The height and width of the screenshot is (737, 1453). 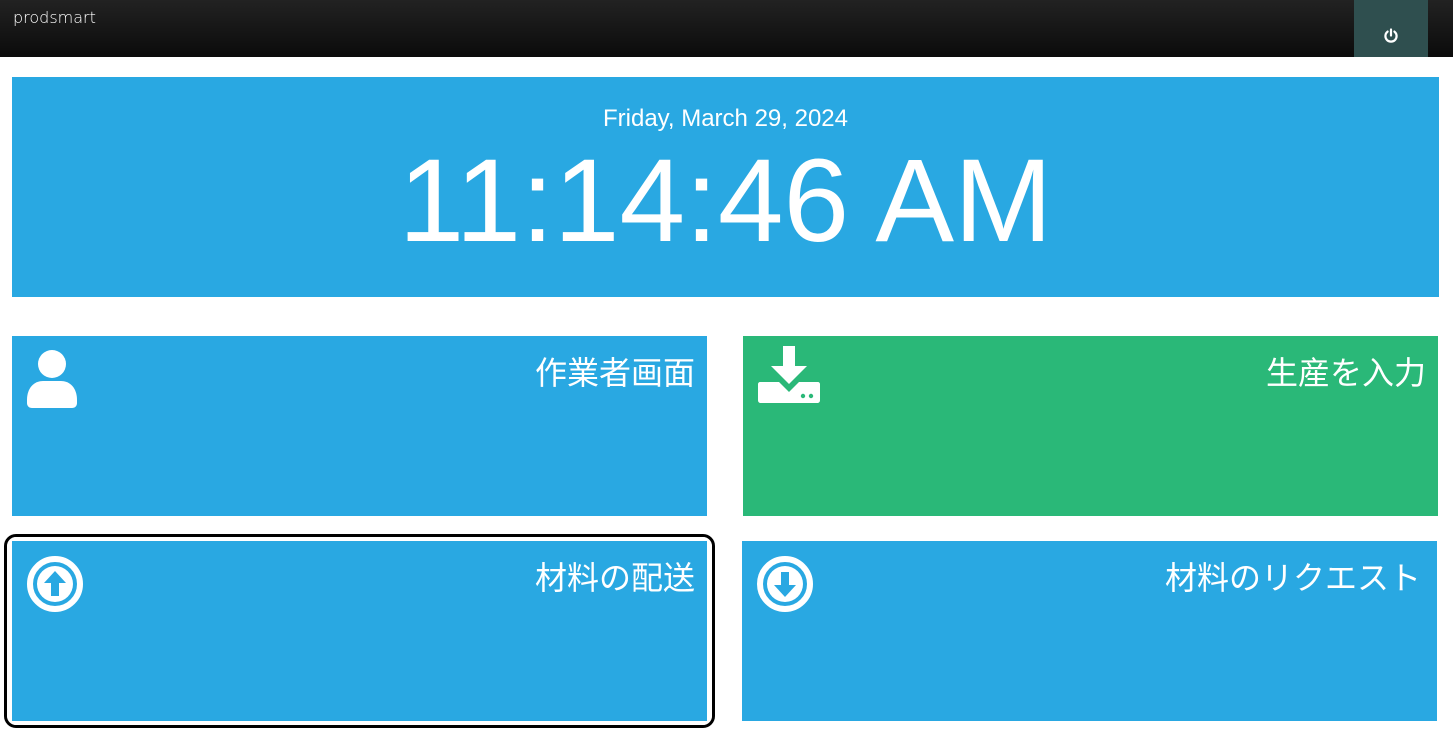 I want to click on logout-button, so click(x=1391, y=28).